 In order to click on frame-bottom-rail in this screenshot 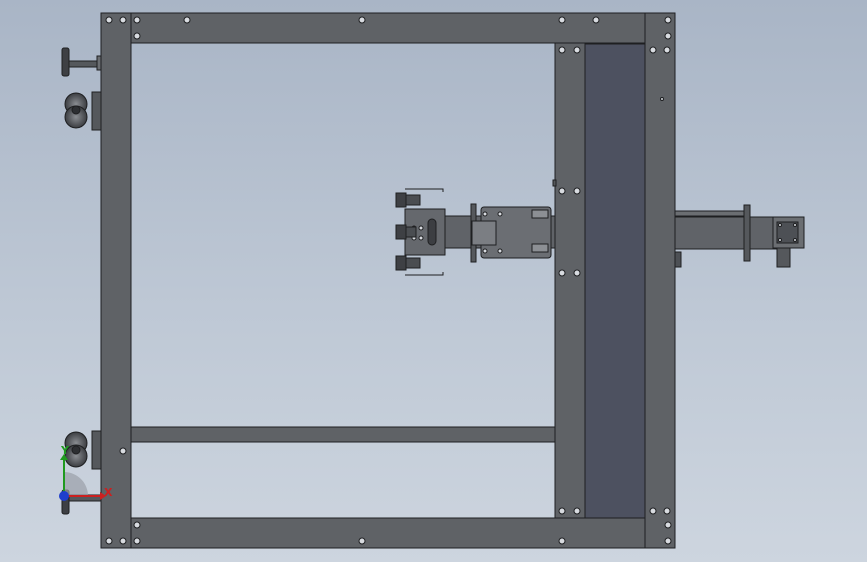, I will do `click(388, 533)`.